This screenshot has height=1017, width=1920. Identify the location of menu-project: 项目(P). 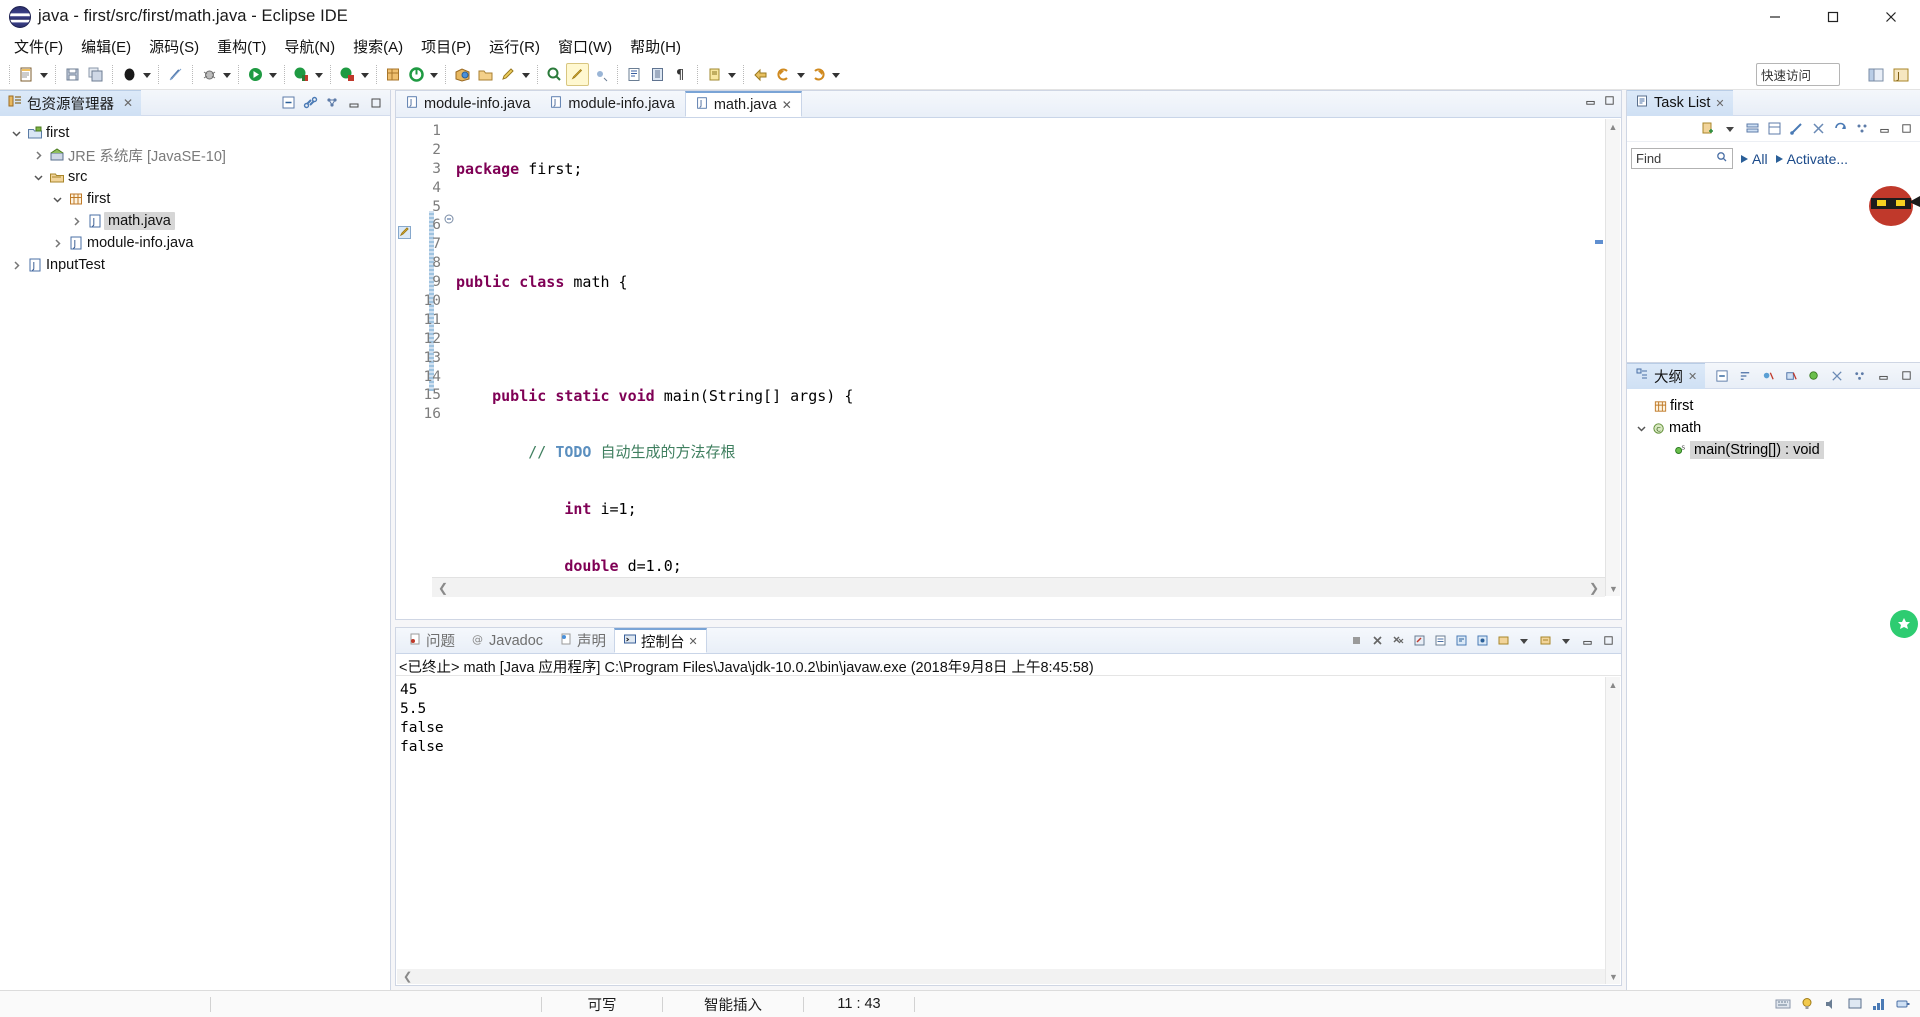
(446, 46).